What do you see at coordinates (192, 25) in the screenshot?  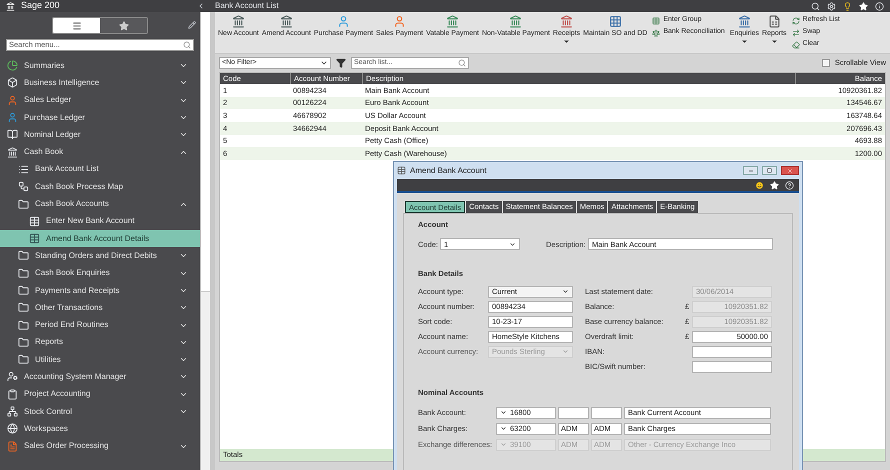 I see `edit-icon` at bounding box center [192, 25].